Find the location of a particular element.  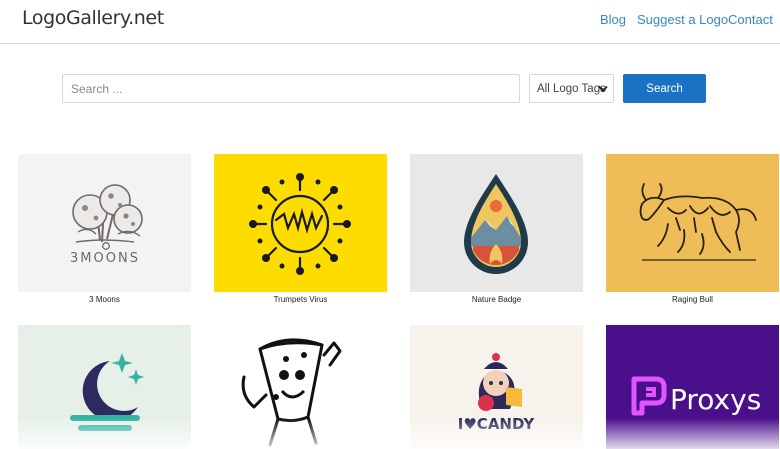

logo-caption: Nature Badge is located at coordinates (496, 299).